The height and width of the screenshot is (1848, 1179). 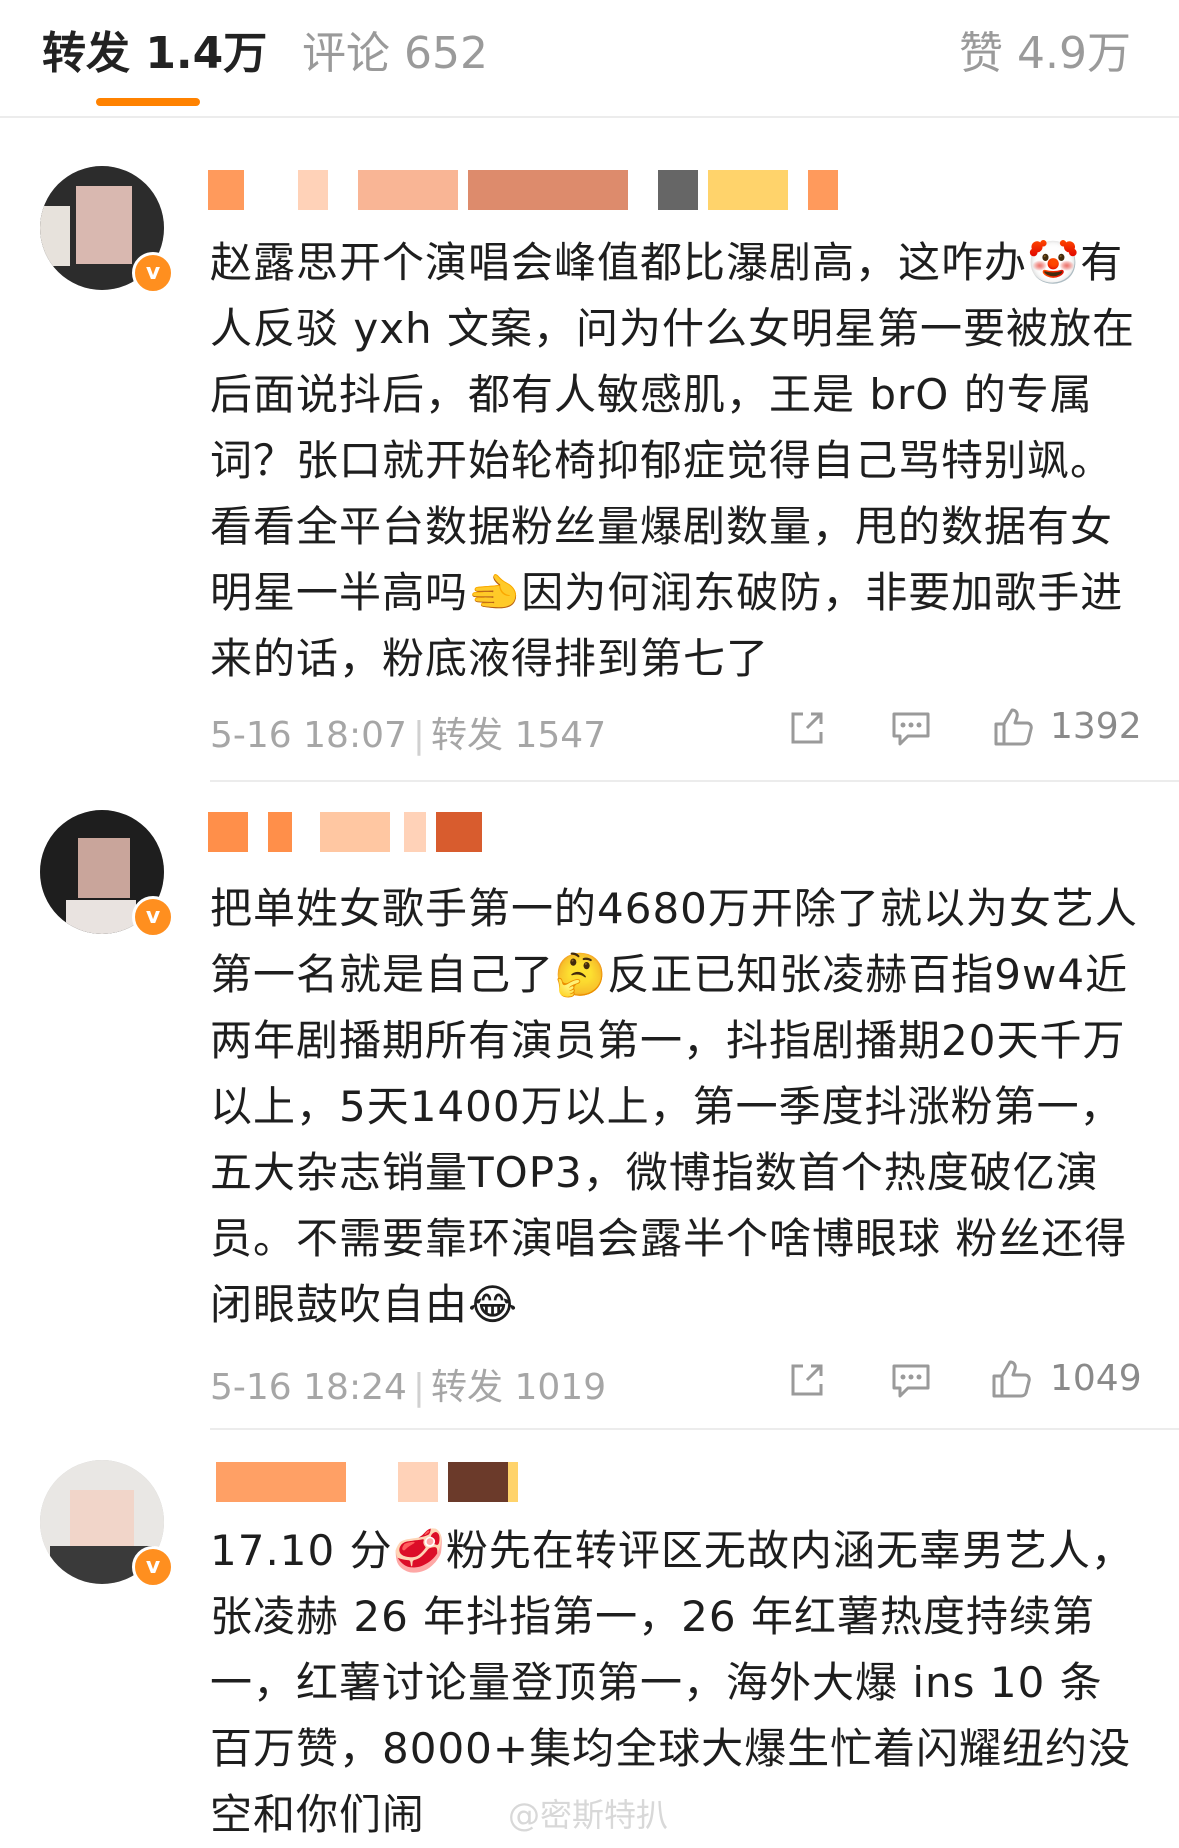 I want to click on active-tab-indicator, so click(x=148, y=102).